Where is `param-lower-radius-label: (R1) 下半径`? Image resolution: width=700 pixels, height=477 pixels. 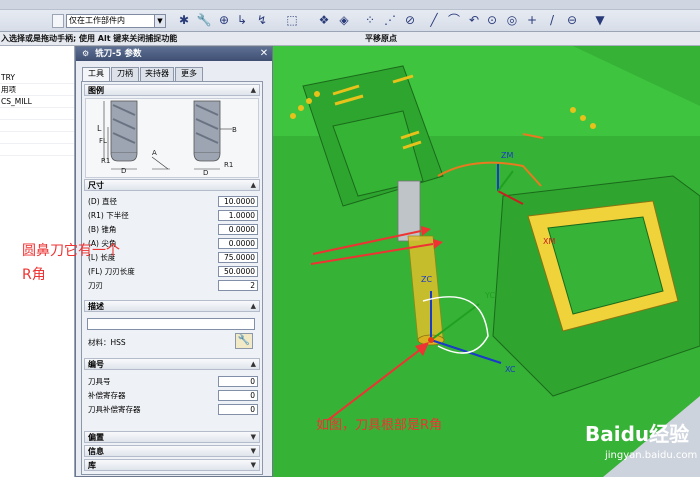 param-lower-radius-label: (R1) 下半径 is located at coordinates (108, 215).